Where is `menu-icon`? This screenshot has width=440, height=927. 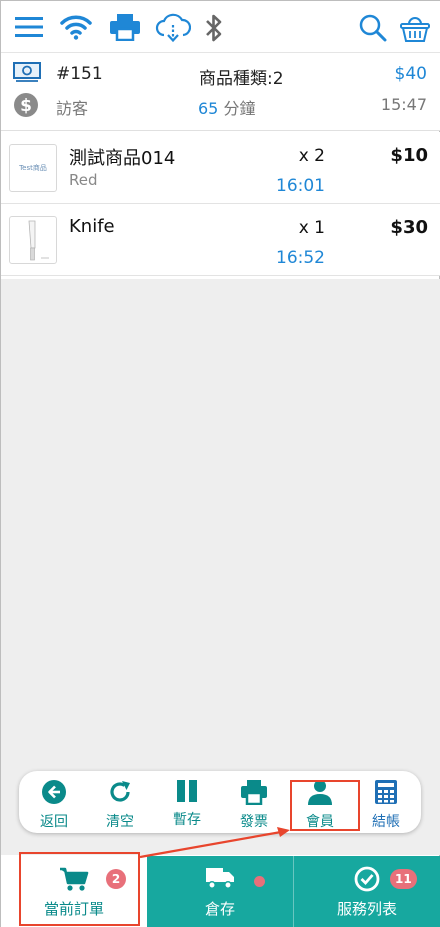 menu-icon is located at coordinates (29, 27).